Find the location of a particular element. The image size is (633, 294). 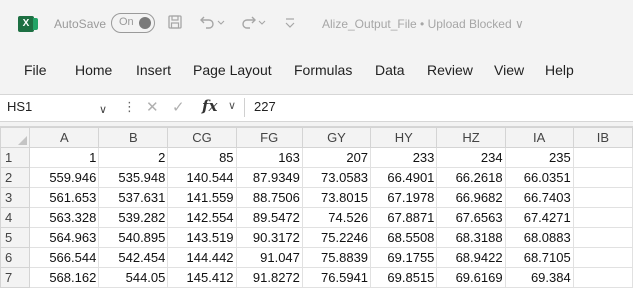

enter-icon: ✓ is located at coordinates (178, 107).